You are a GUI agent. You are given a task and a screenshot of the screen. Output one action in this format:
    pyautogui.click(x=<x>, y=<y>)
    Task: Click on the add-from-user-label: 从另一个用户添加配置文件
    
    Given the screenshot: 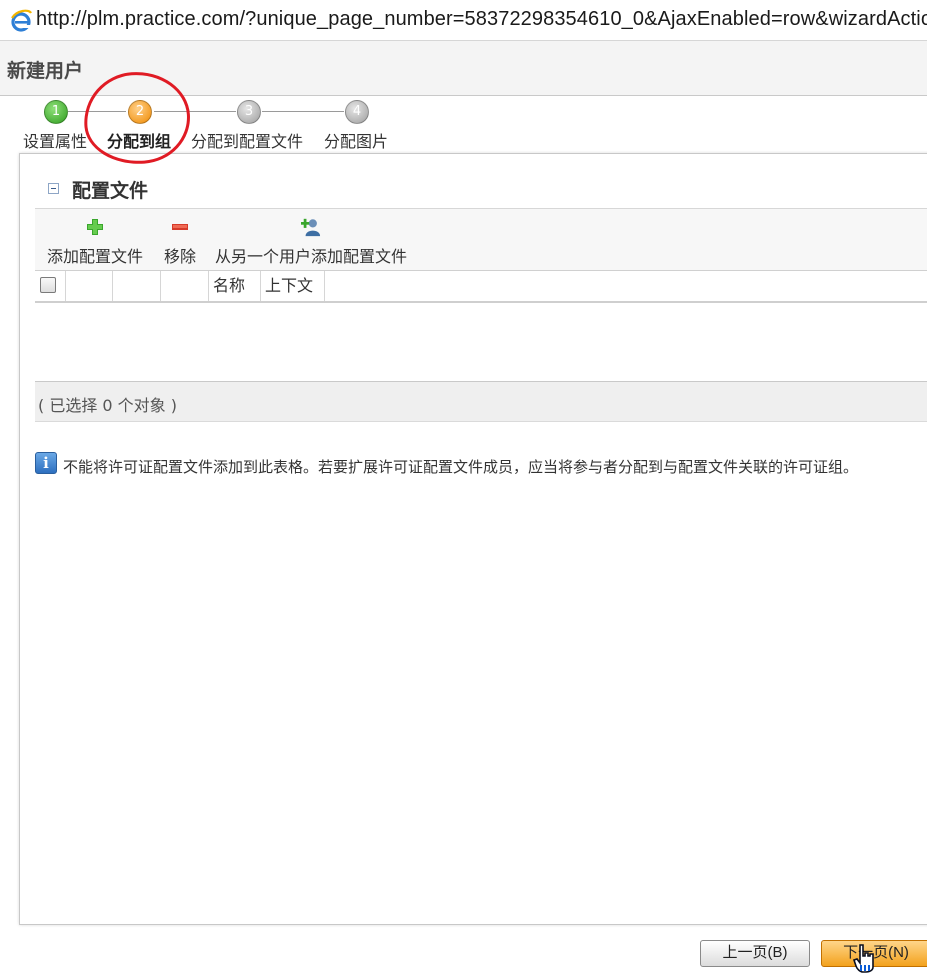 What is the action you would take?
    pyautogui.click(x=311, y=256)
    